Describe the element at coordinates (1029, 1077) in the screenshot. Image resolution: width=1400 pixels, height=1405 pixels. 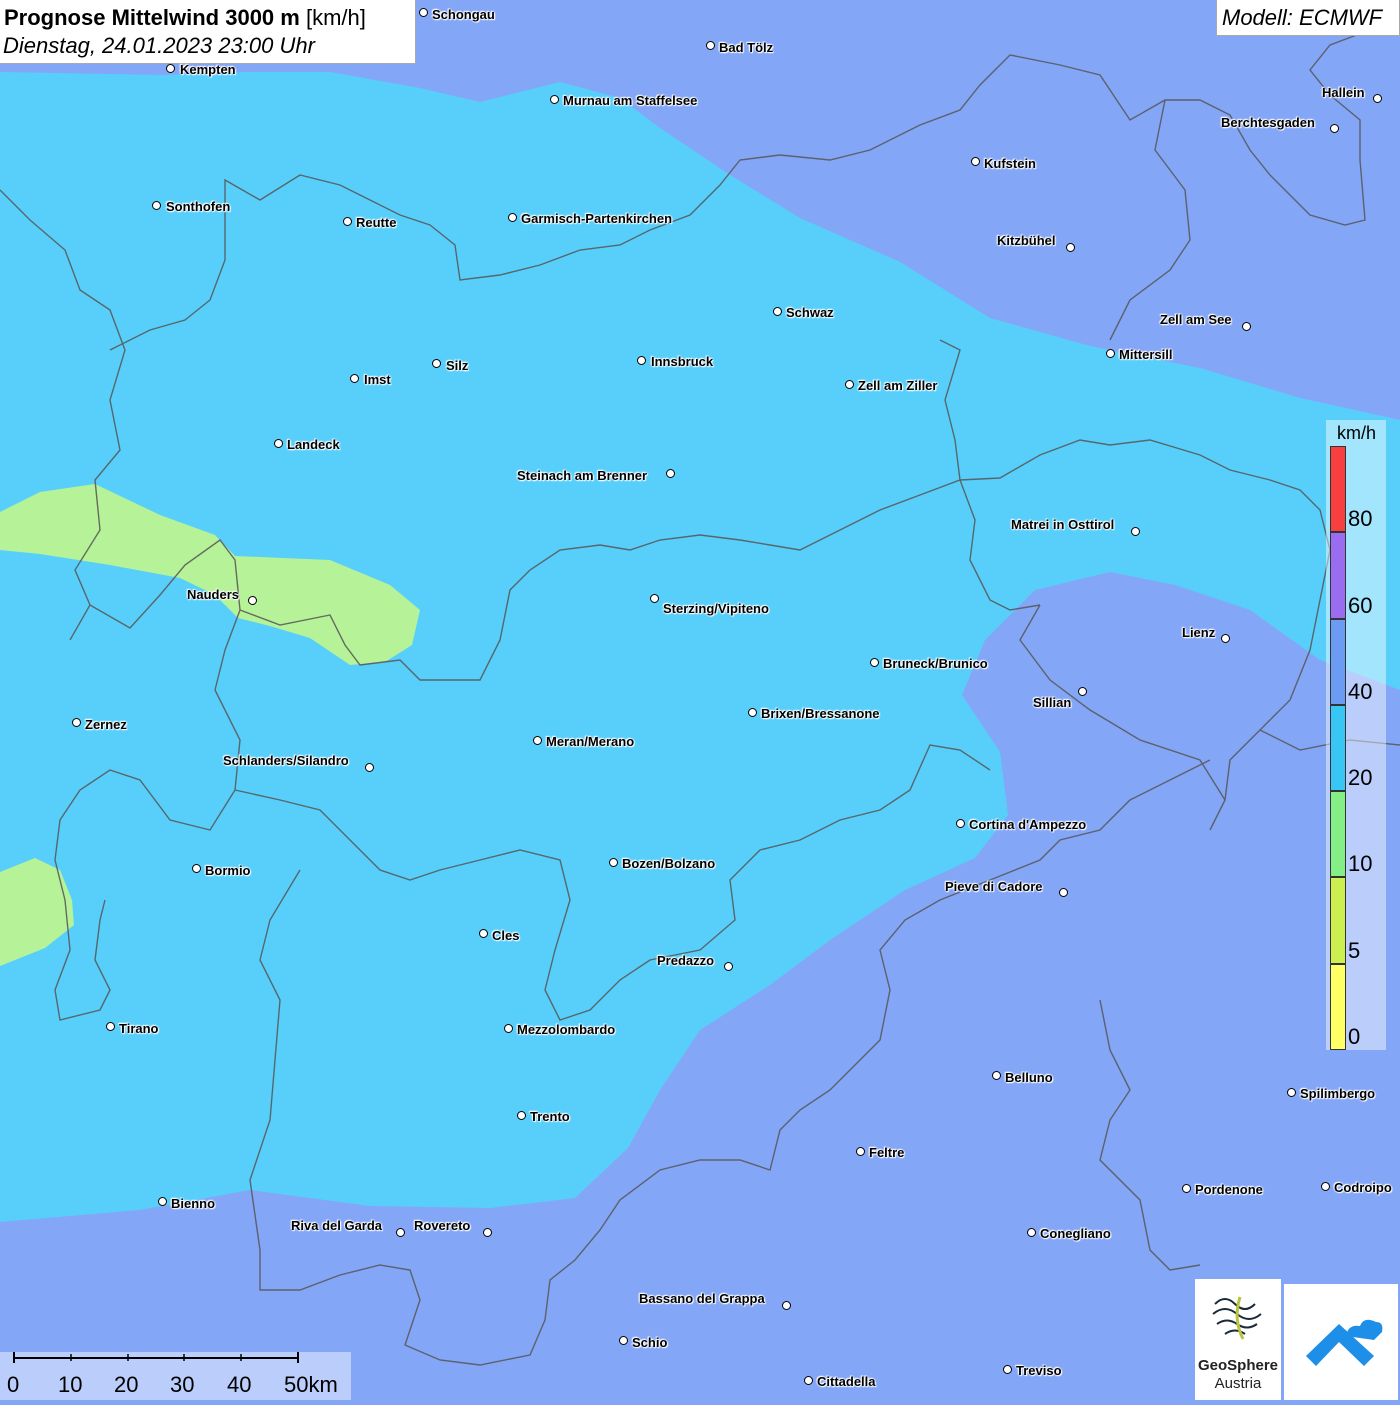
I see `city-label: Belluno` at that location.